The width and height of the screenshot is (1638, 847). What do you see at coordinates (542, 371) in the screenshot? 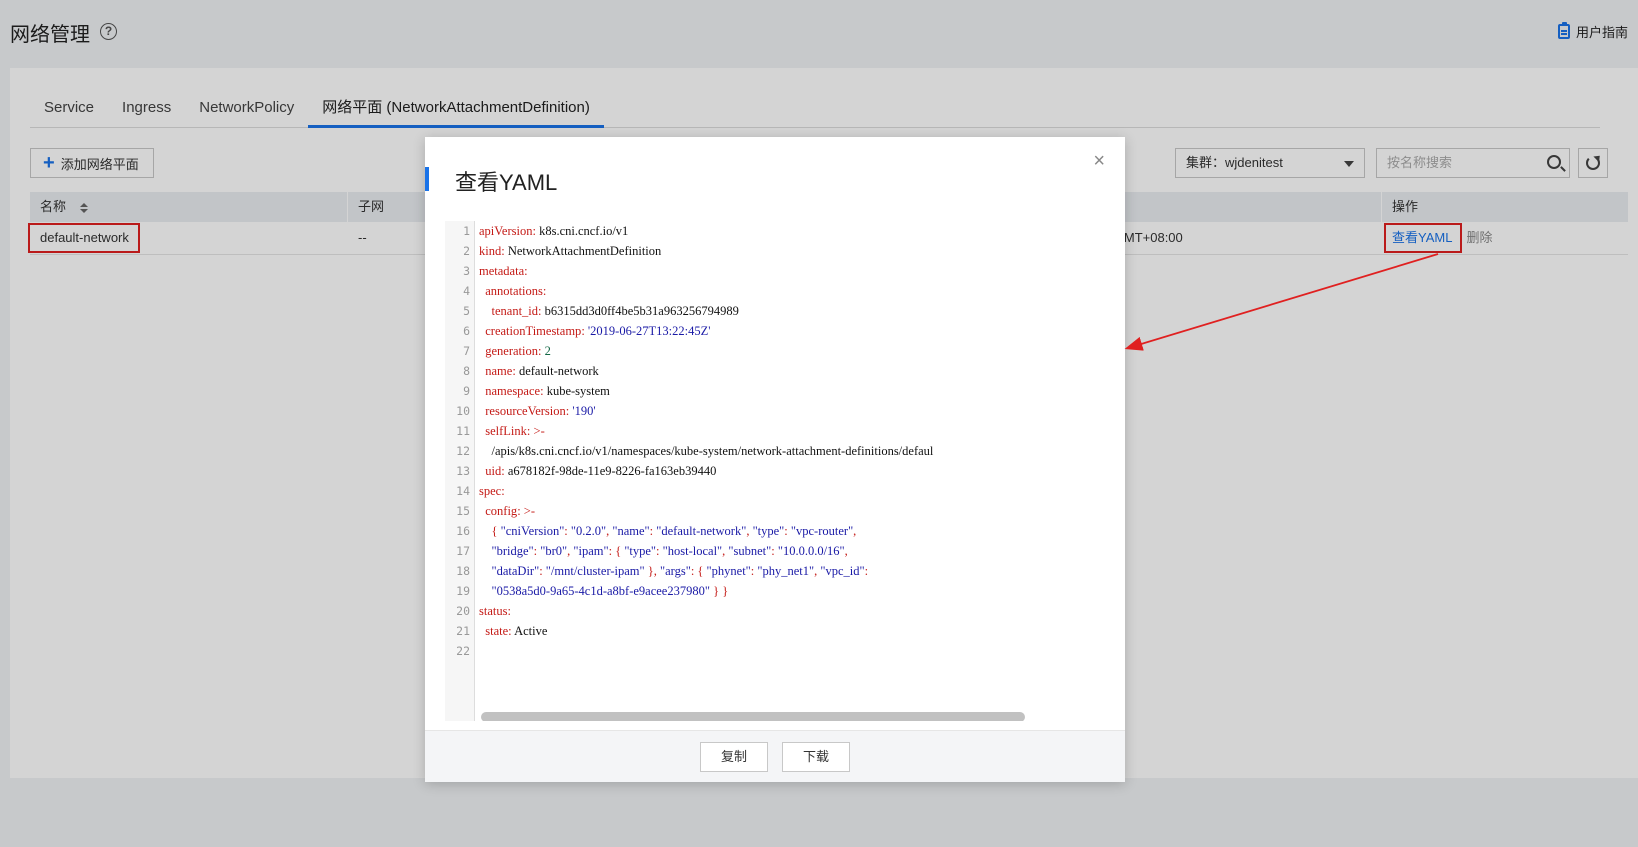
I see `code-line: name: default-network` at bounding box center [542, 371].